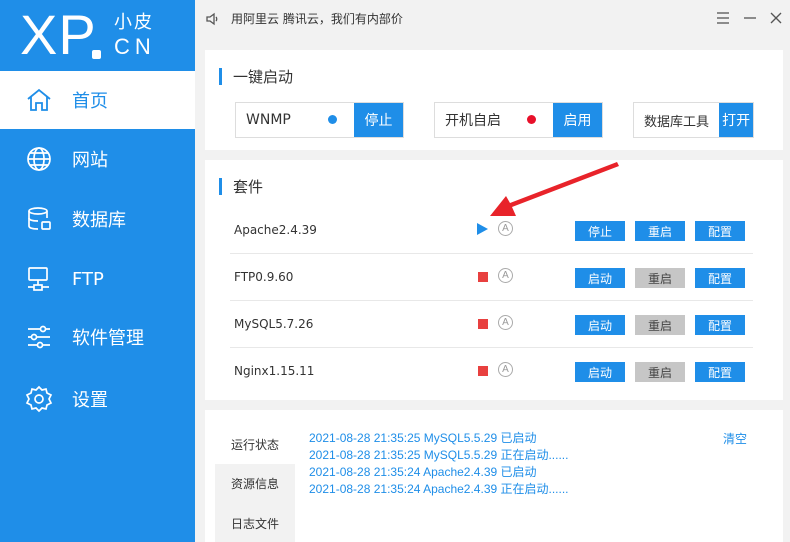 This screenshot has height=542, width=790. I want to click on suite-name: Nginx1.15.11, so click(274, 371).